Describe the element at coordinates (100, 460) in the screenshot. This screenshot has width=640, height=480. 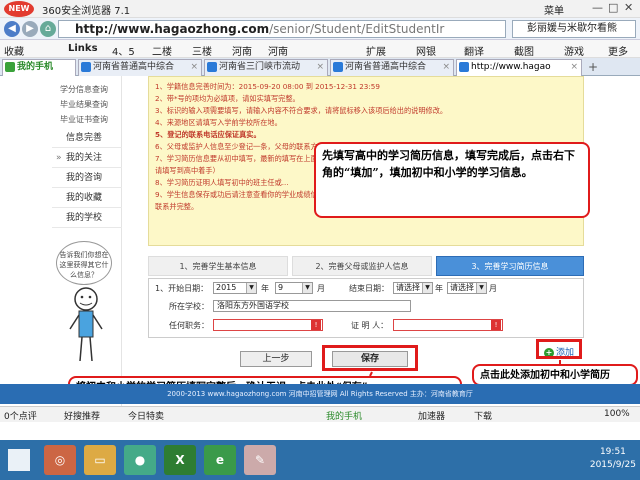
I see `folder-icon: ▭` at that location.